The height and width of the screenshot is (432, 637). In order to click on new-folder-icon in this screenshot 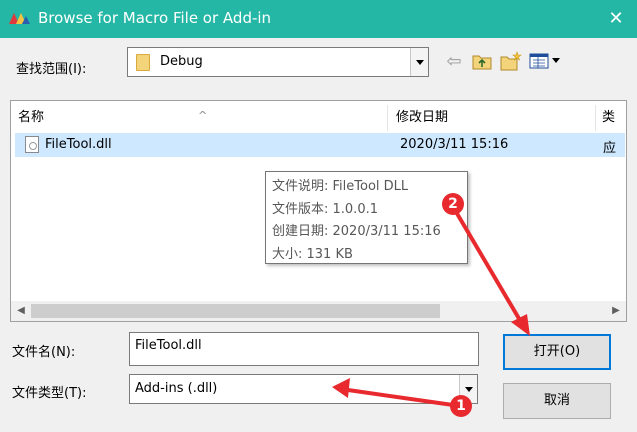, I will do `click(511, 61)`.